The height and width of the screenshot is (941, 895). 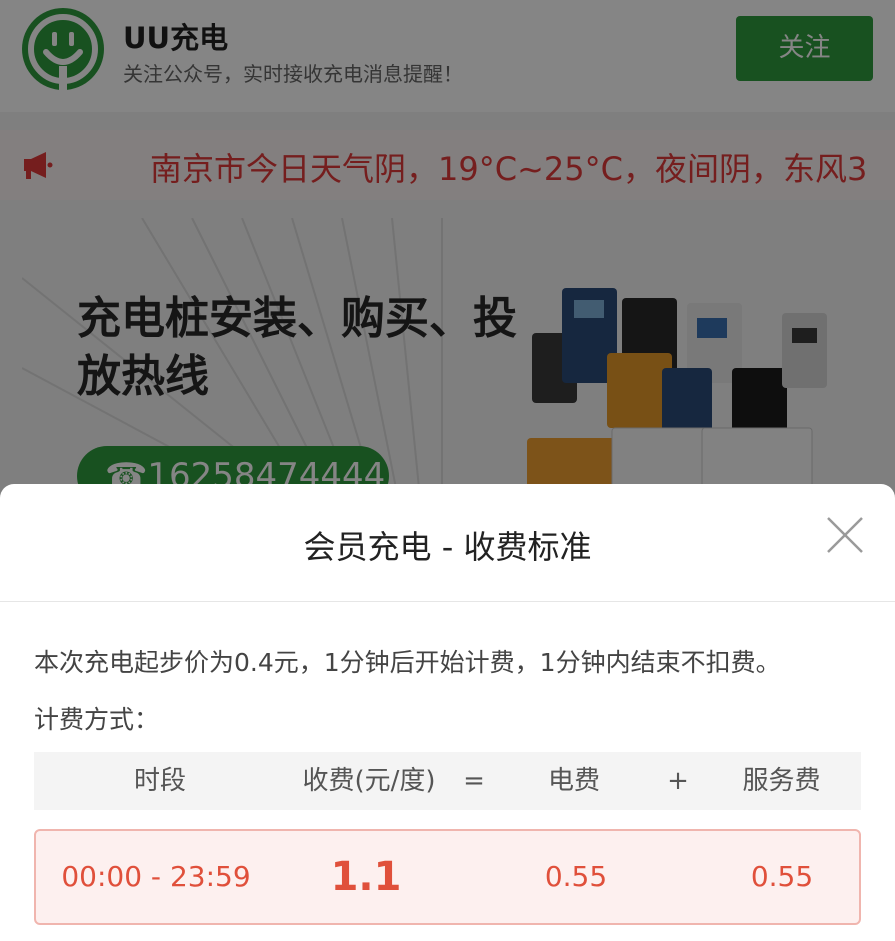 What do you see at coordinates (576, 876) in the screenshot?
I see `row-electricity: 0.55` at bounding box center [576, 876].